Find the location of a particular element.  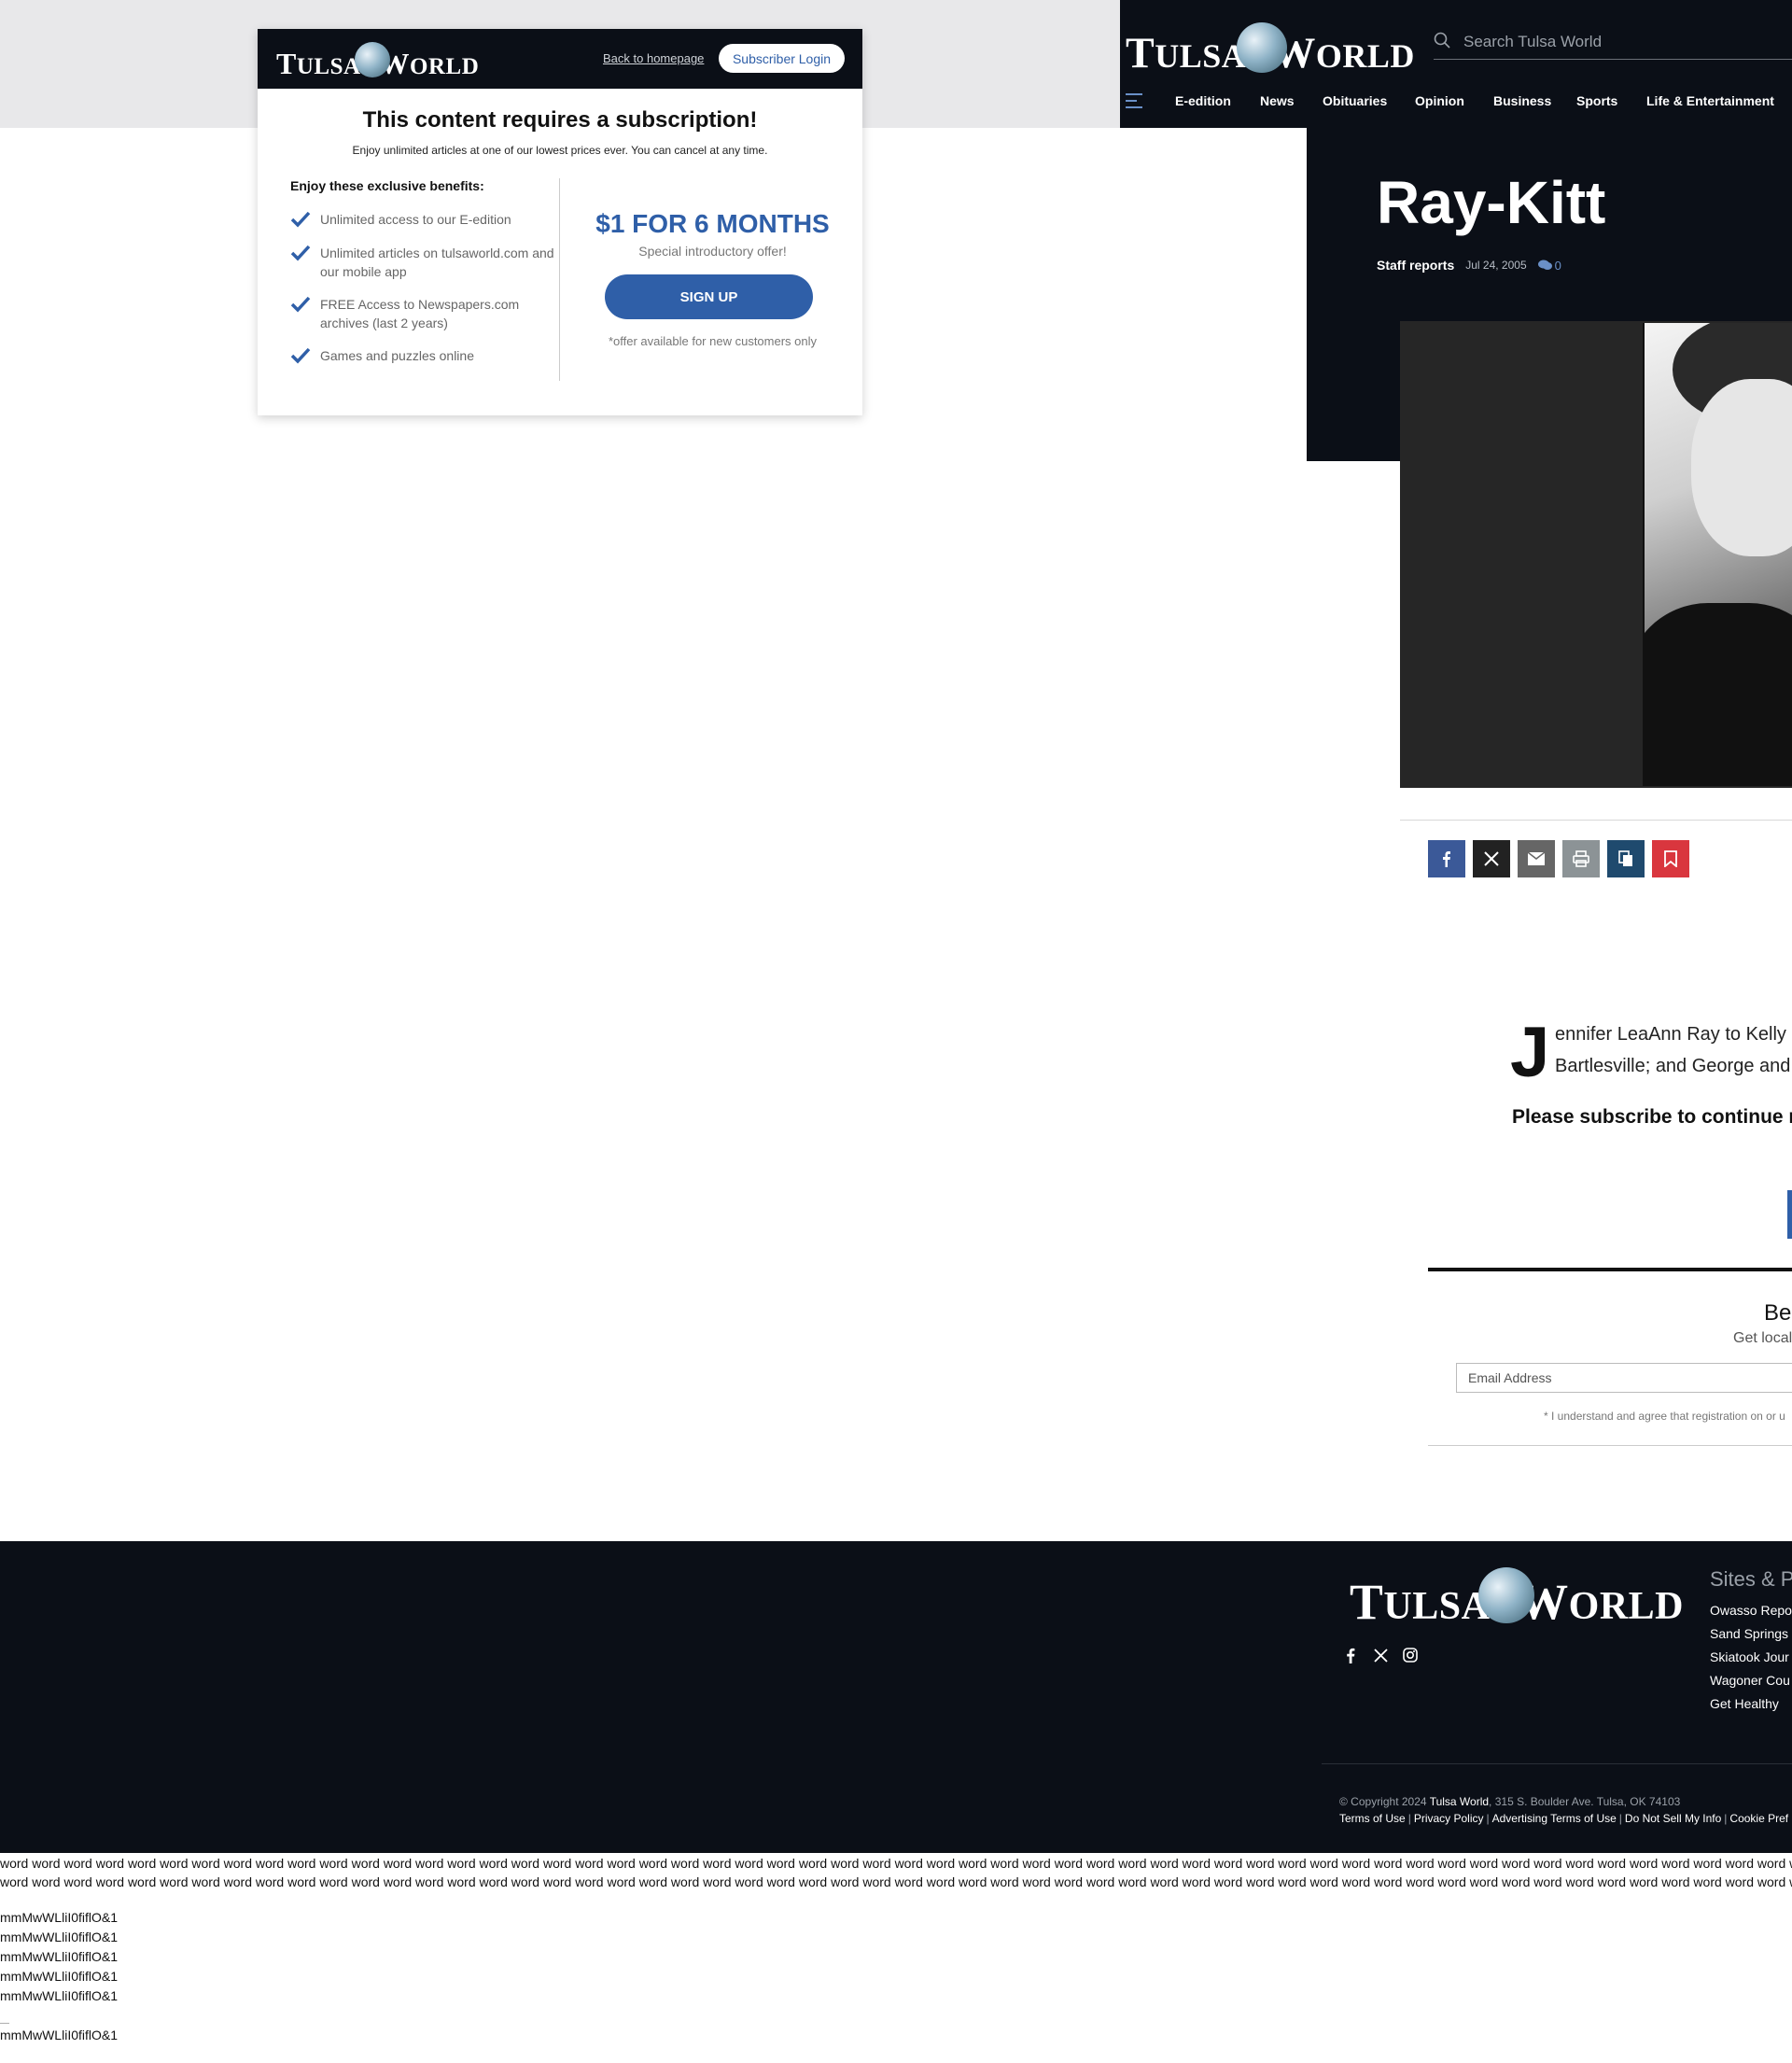

benefits-heading: Enjoy these exclusive benefits: is located at coordinates (387, 185).